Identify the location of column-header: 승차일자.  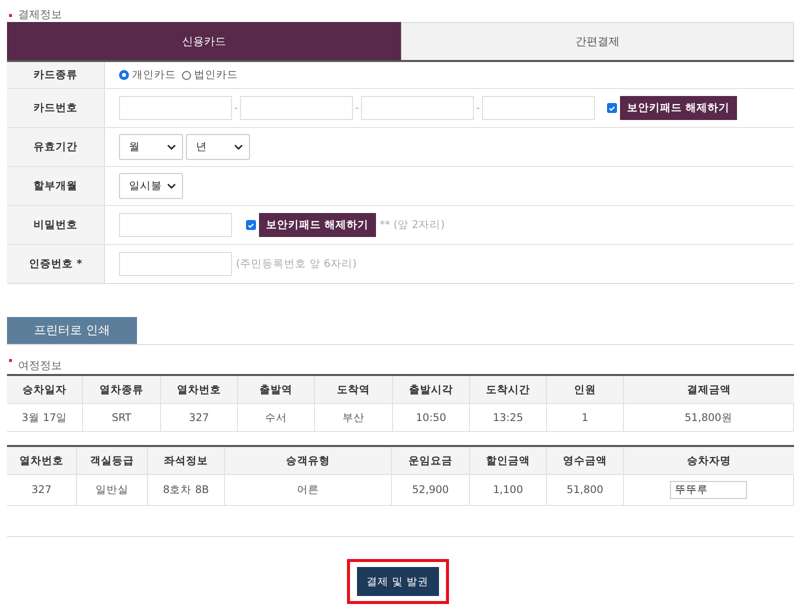
(45, 390).